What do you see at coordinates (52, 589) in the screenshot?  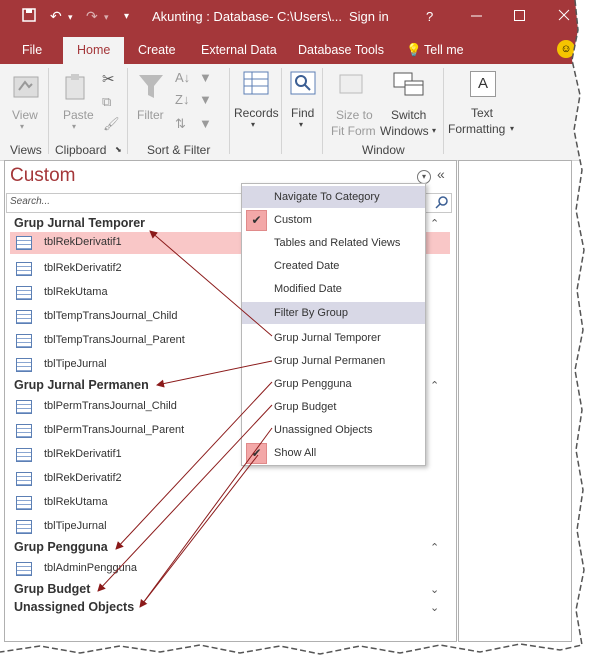 I see `group-header-budget: Grup Budget` at bounding box center [52, 589].